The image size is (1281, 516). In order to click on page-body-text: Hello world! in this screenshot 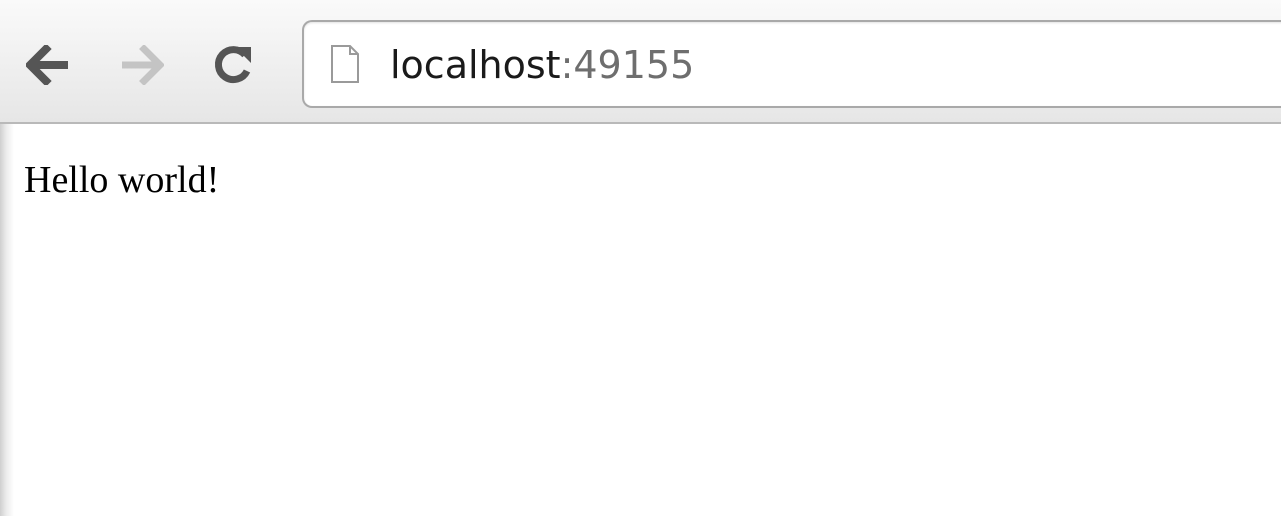, I will do `click(122, 180)`.